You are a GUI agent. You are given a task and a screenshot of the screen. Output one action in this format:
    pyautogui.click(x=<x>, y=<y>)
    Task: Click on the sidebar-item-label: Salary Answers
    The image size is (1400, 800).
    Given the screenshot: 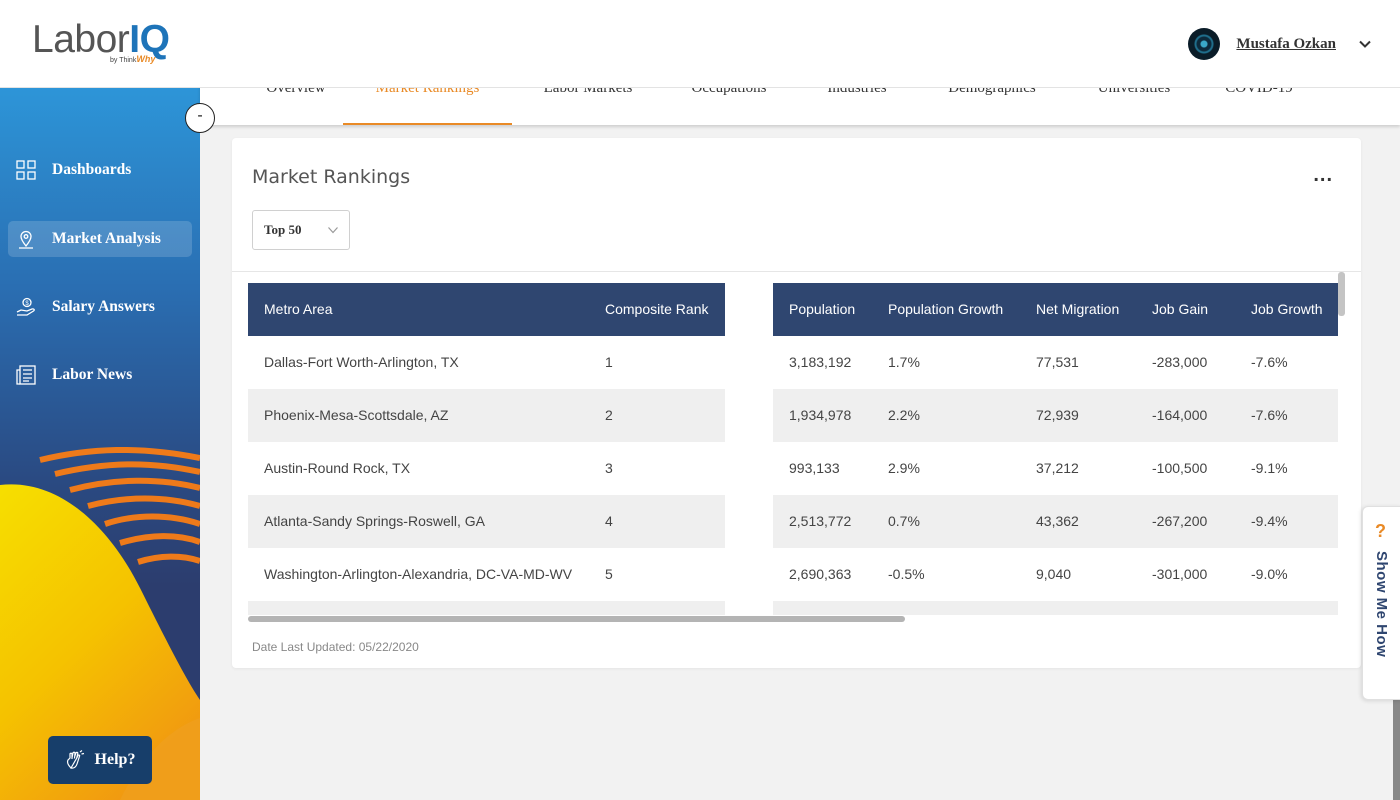 What is the action you would take?
    pyautogui.click(x=103, y=306)
    